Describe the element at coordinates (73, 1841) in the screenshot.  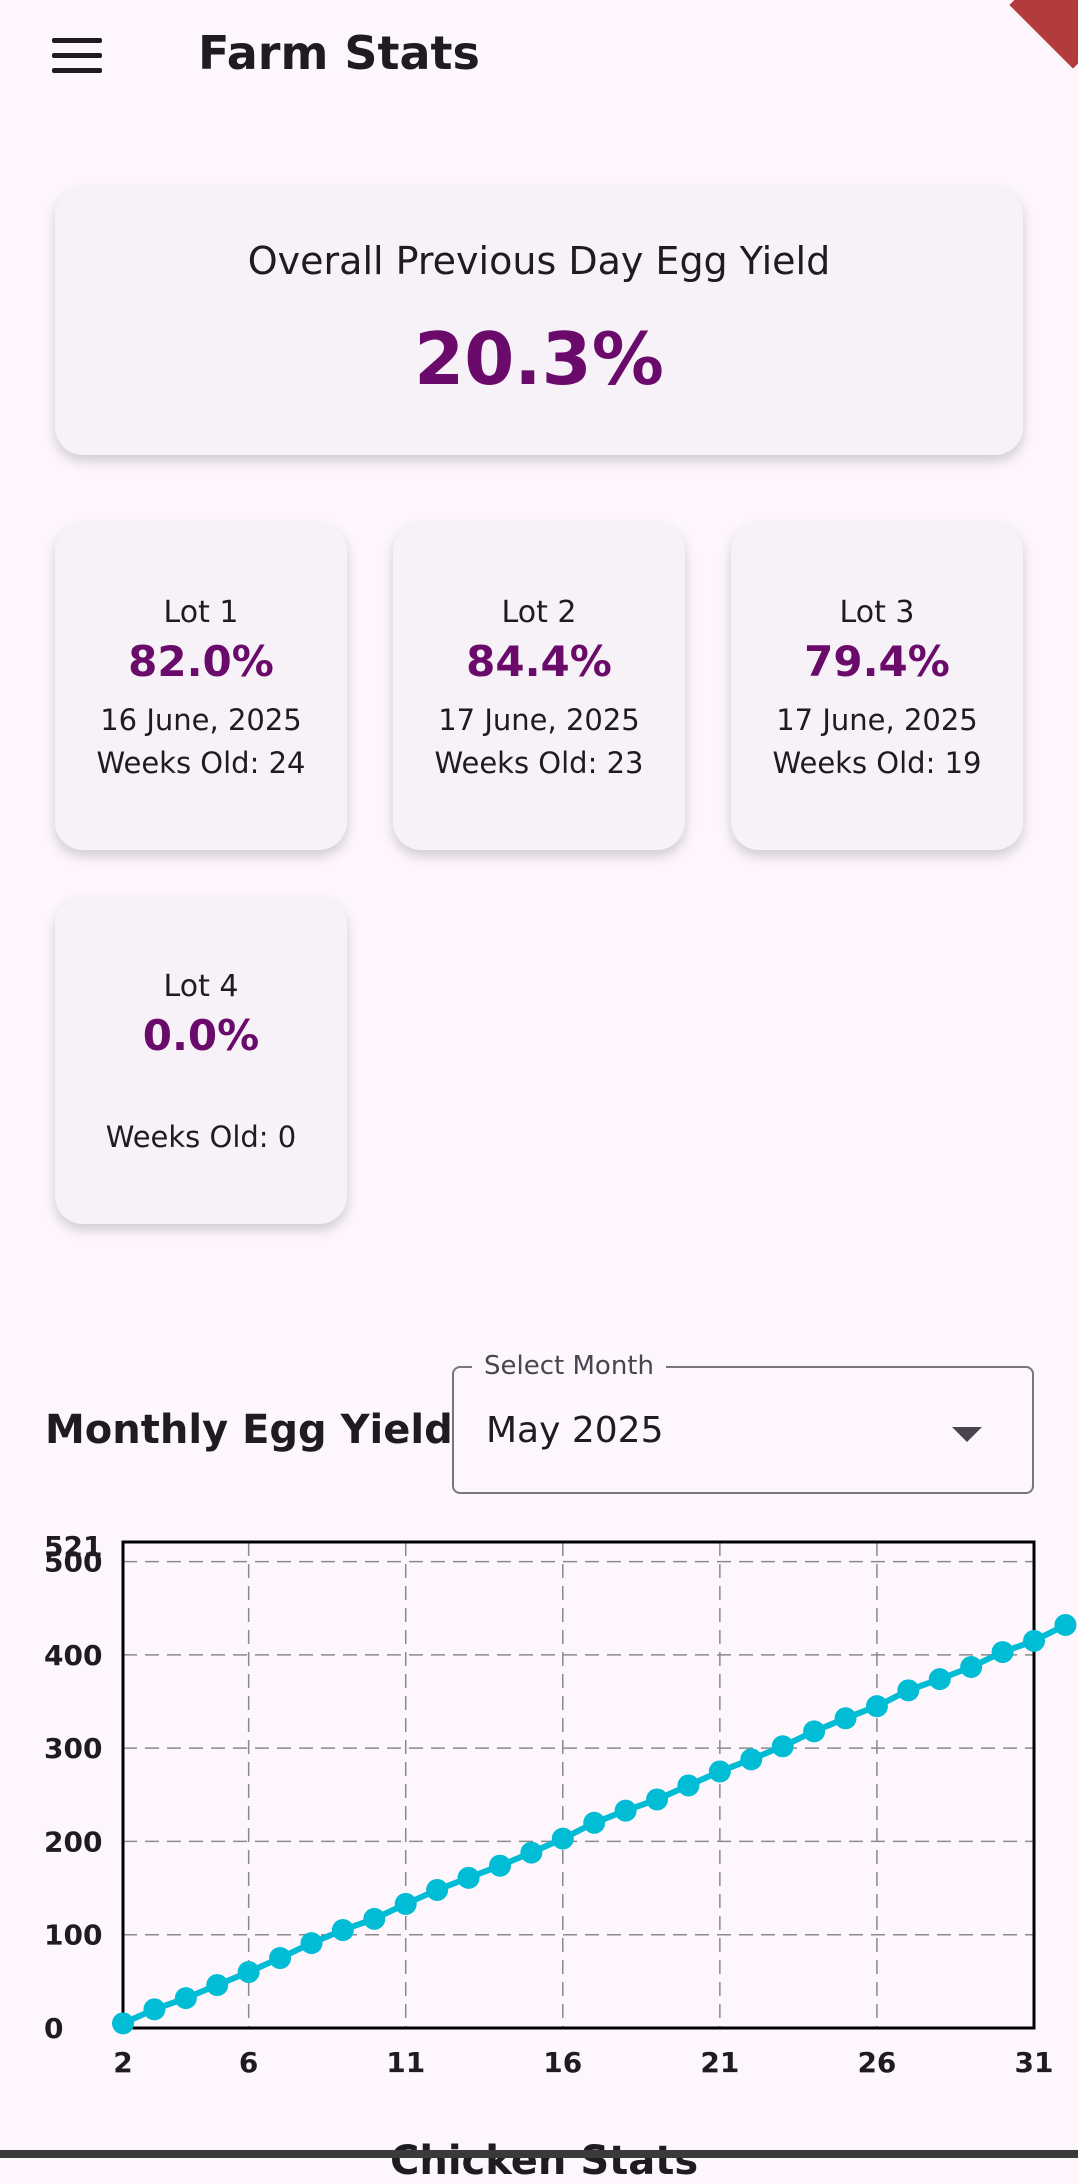
I see `y-tick-label: 200` at that location.